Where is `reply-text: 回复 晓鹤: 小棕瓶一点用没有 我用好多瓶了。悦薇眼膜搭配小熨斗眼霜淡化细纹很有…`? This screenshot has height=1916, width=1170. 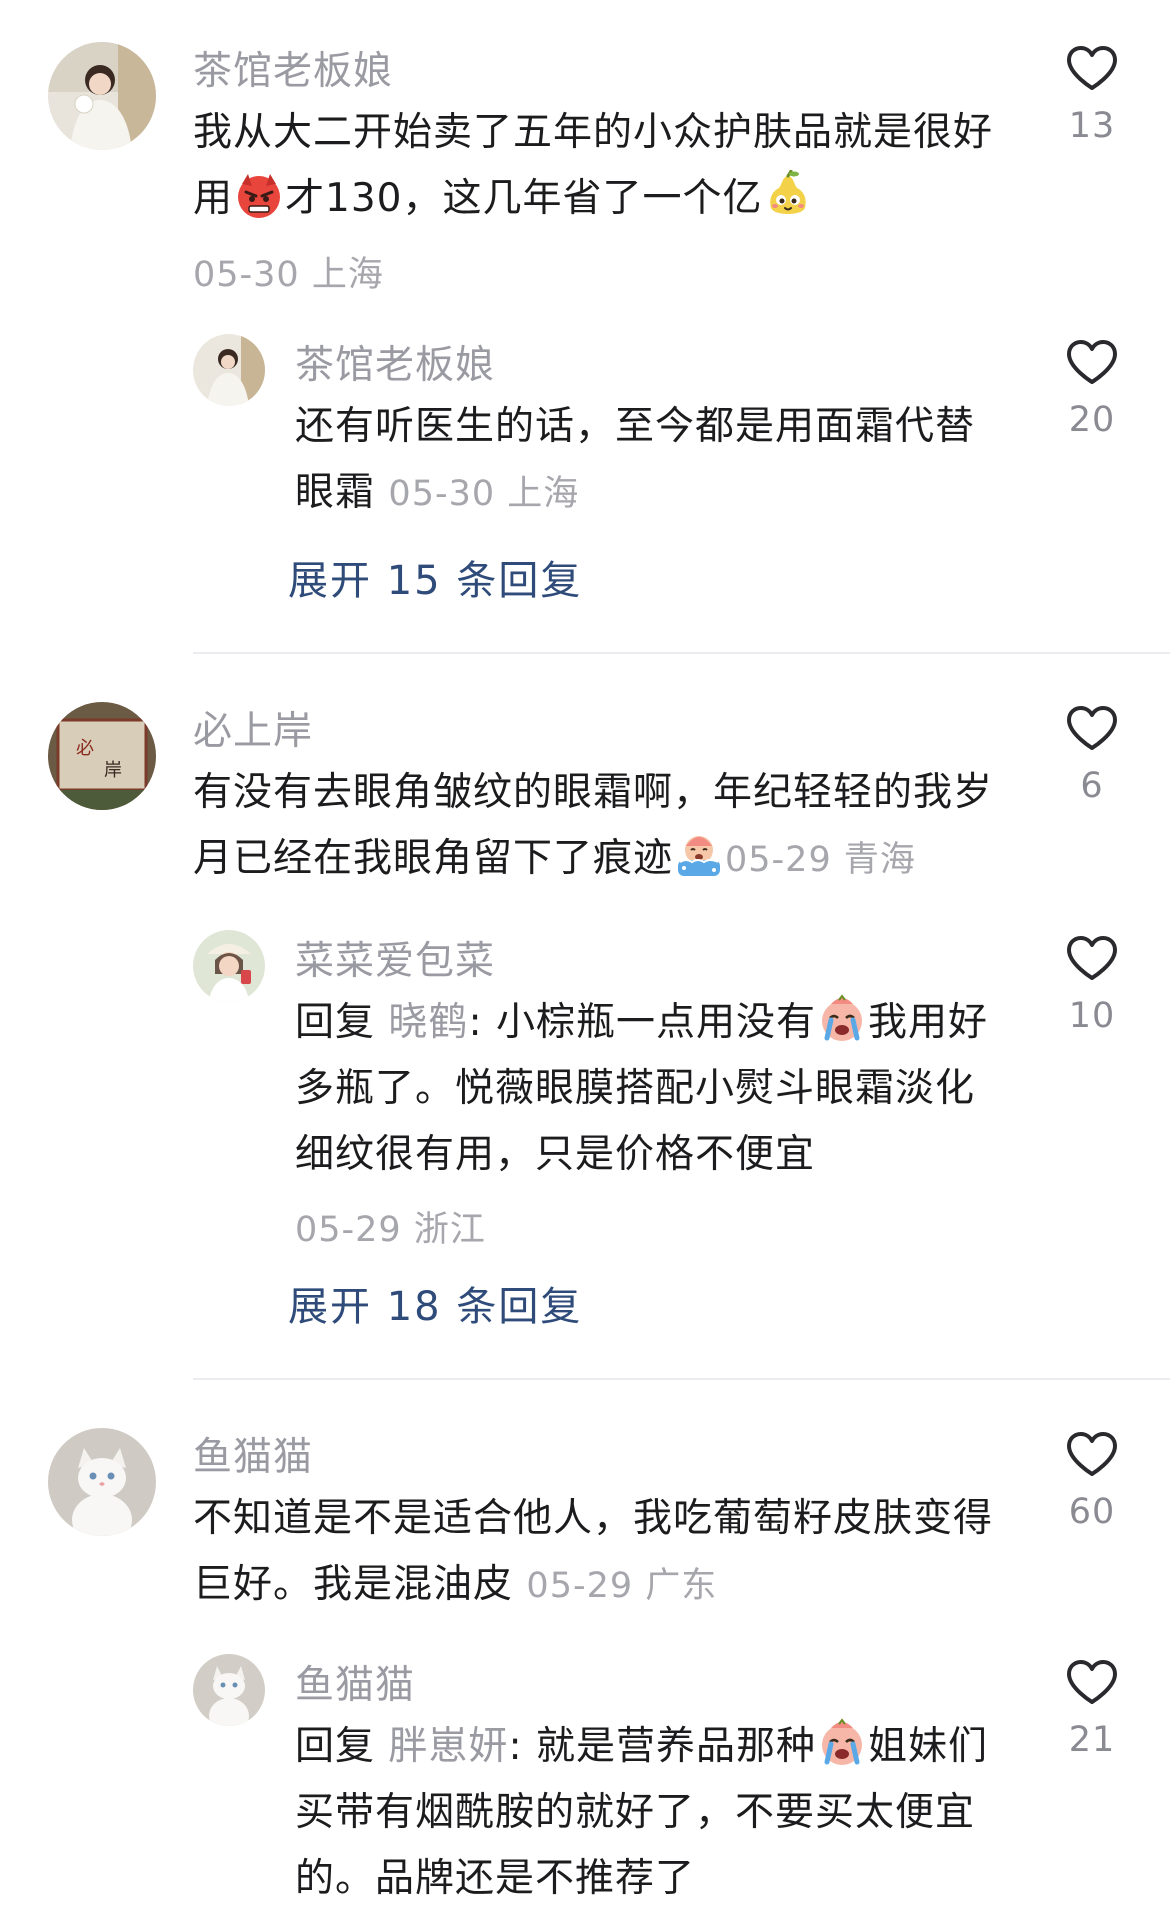
reply-text: 回复 晓鹤: 小棕瓶一点用没有 我用好多瓶了。悦薇眼膜搭配小熨斗眼霜淡化细纹很有… is located at coordinates (645, 1089).